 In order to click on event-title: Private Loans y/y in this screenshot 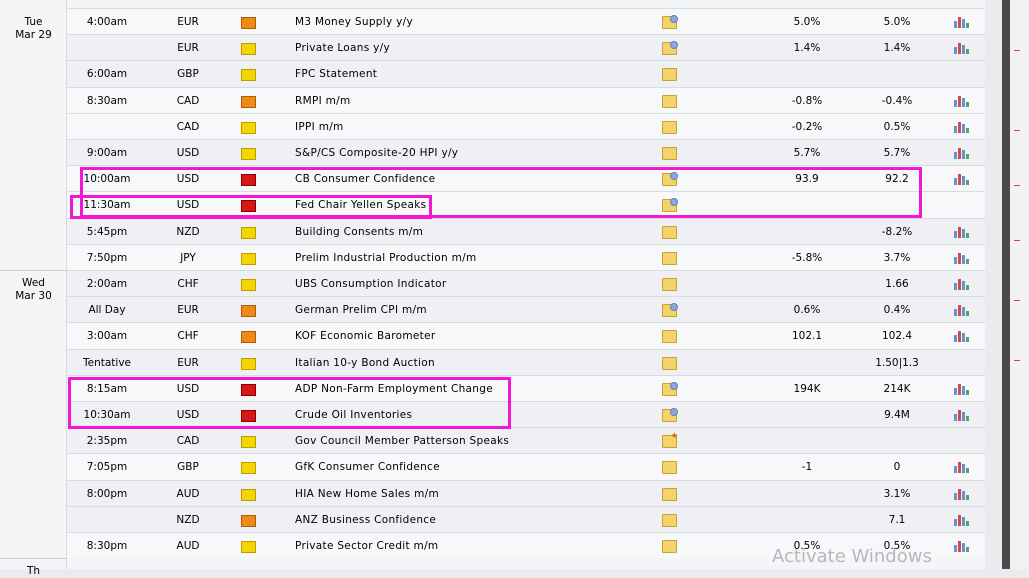, I will do `click(342, 48)`.